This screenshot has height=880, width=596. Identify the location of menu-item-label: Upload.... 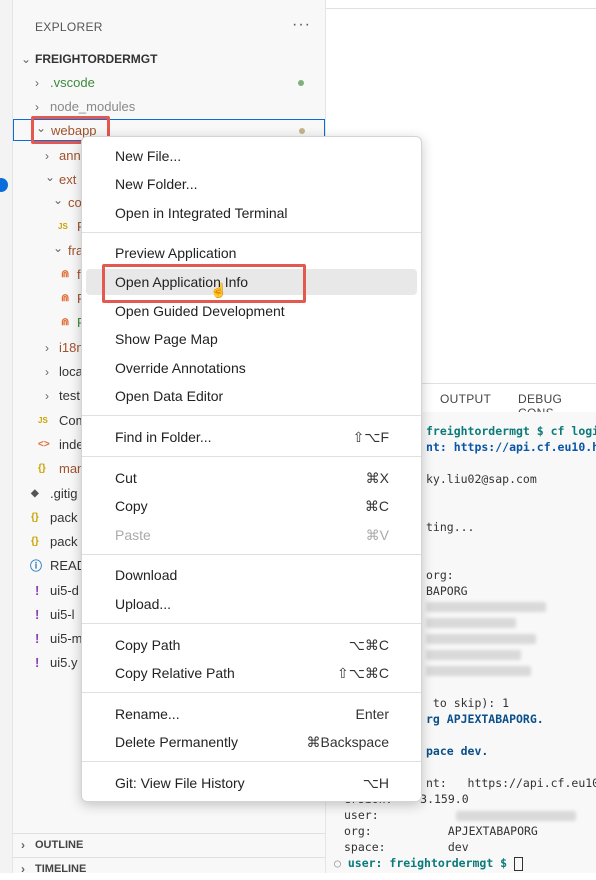
(143, 604).